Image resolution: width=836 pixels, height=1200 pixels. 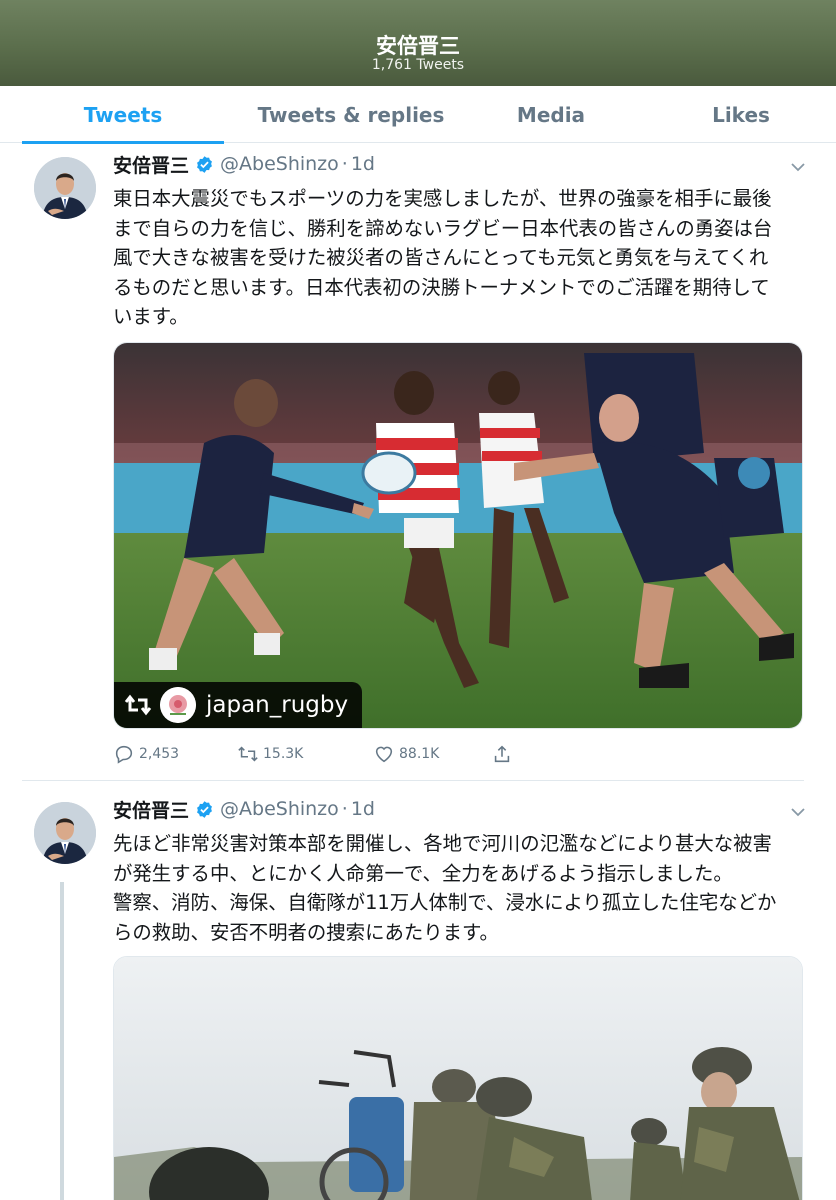 I want to click on tweet-text-line: らの救助、安否不明者の捜索にあたります。, so click(x=306, y=932).